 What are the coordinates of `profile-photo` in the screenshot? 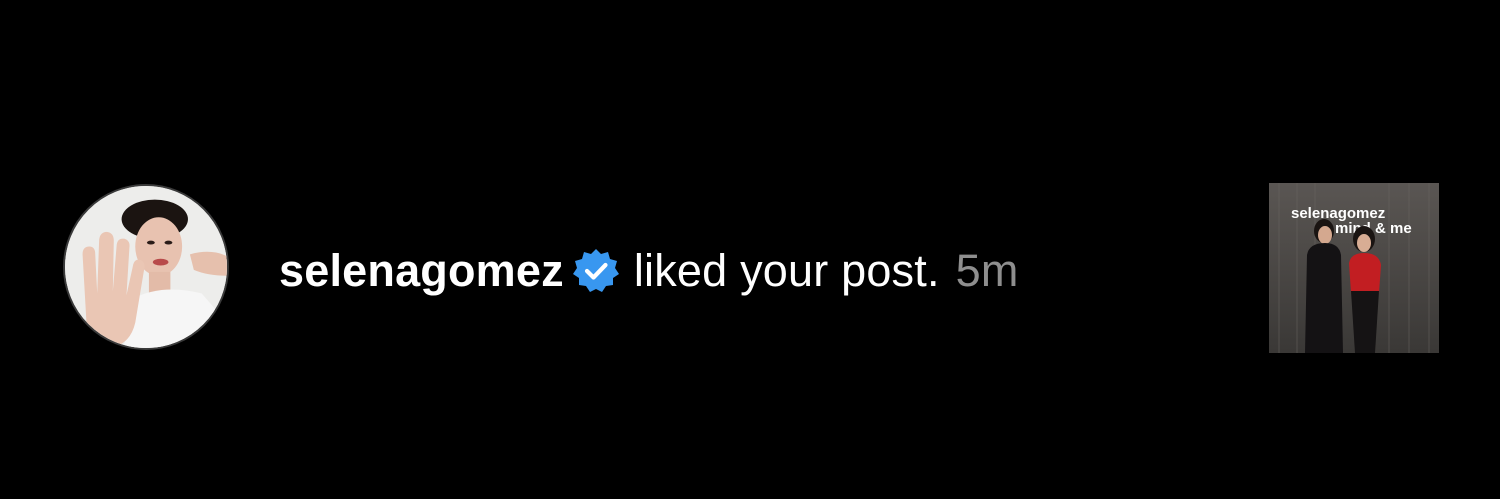 It's located at (146, 267).